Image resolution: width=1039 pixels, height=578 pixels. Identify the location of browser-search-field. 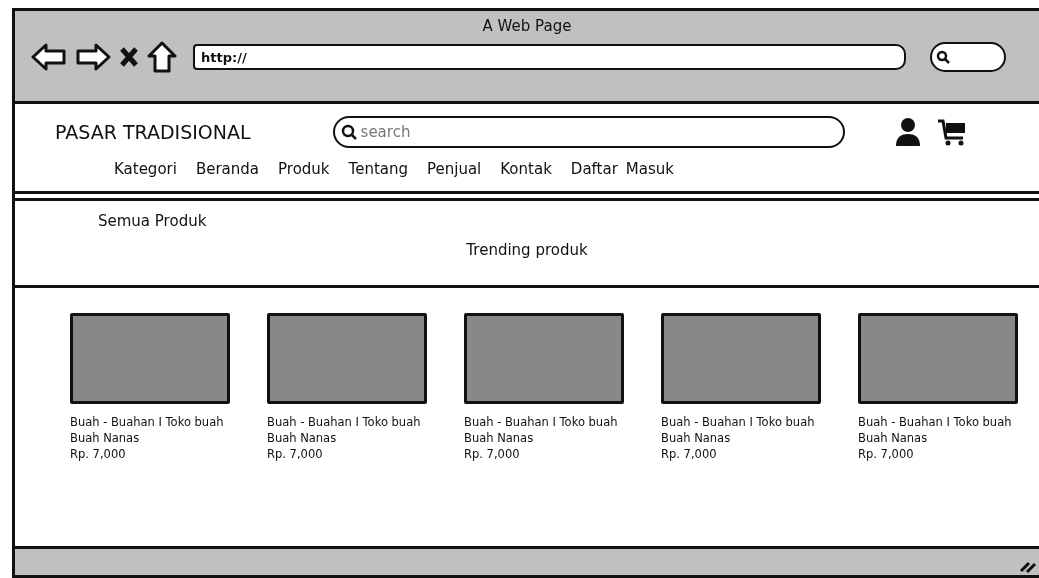
(968, 57).